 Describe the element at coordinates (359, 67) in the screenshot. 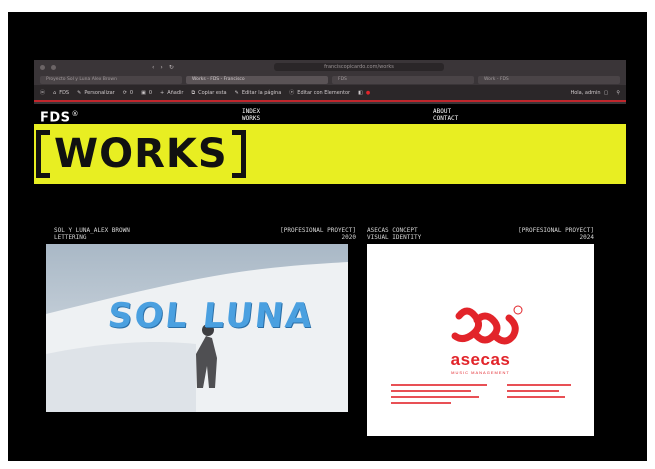

I see `address-bar: franciscopicardo.com/works` at that location.